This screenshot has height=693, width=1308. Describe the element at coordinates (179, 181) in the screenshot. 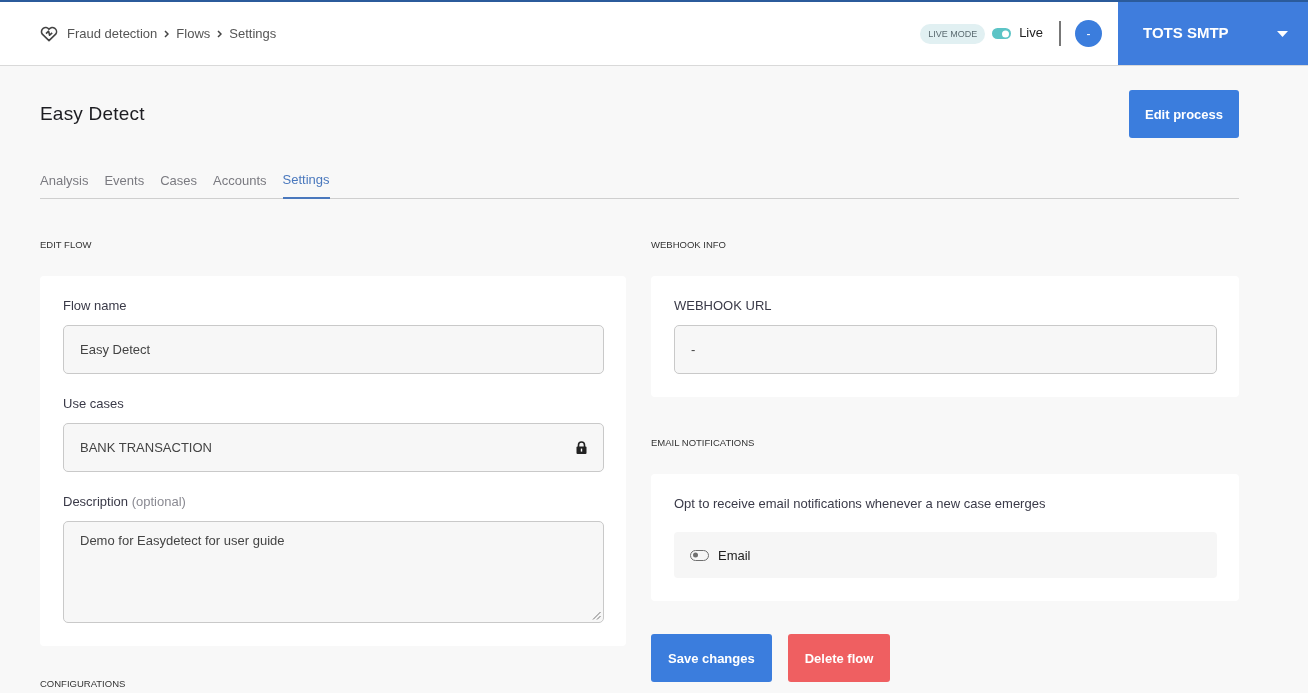

I see `tab: Cases` at that location.